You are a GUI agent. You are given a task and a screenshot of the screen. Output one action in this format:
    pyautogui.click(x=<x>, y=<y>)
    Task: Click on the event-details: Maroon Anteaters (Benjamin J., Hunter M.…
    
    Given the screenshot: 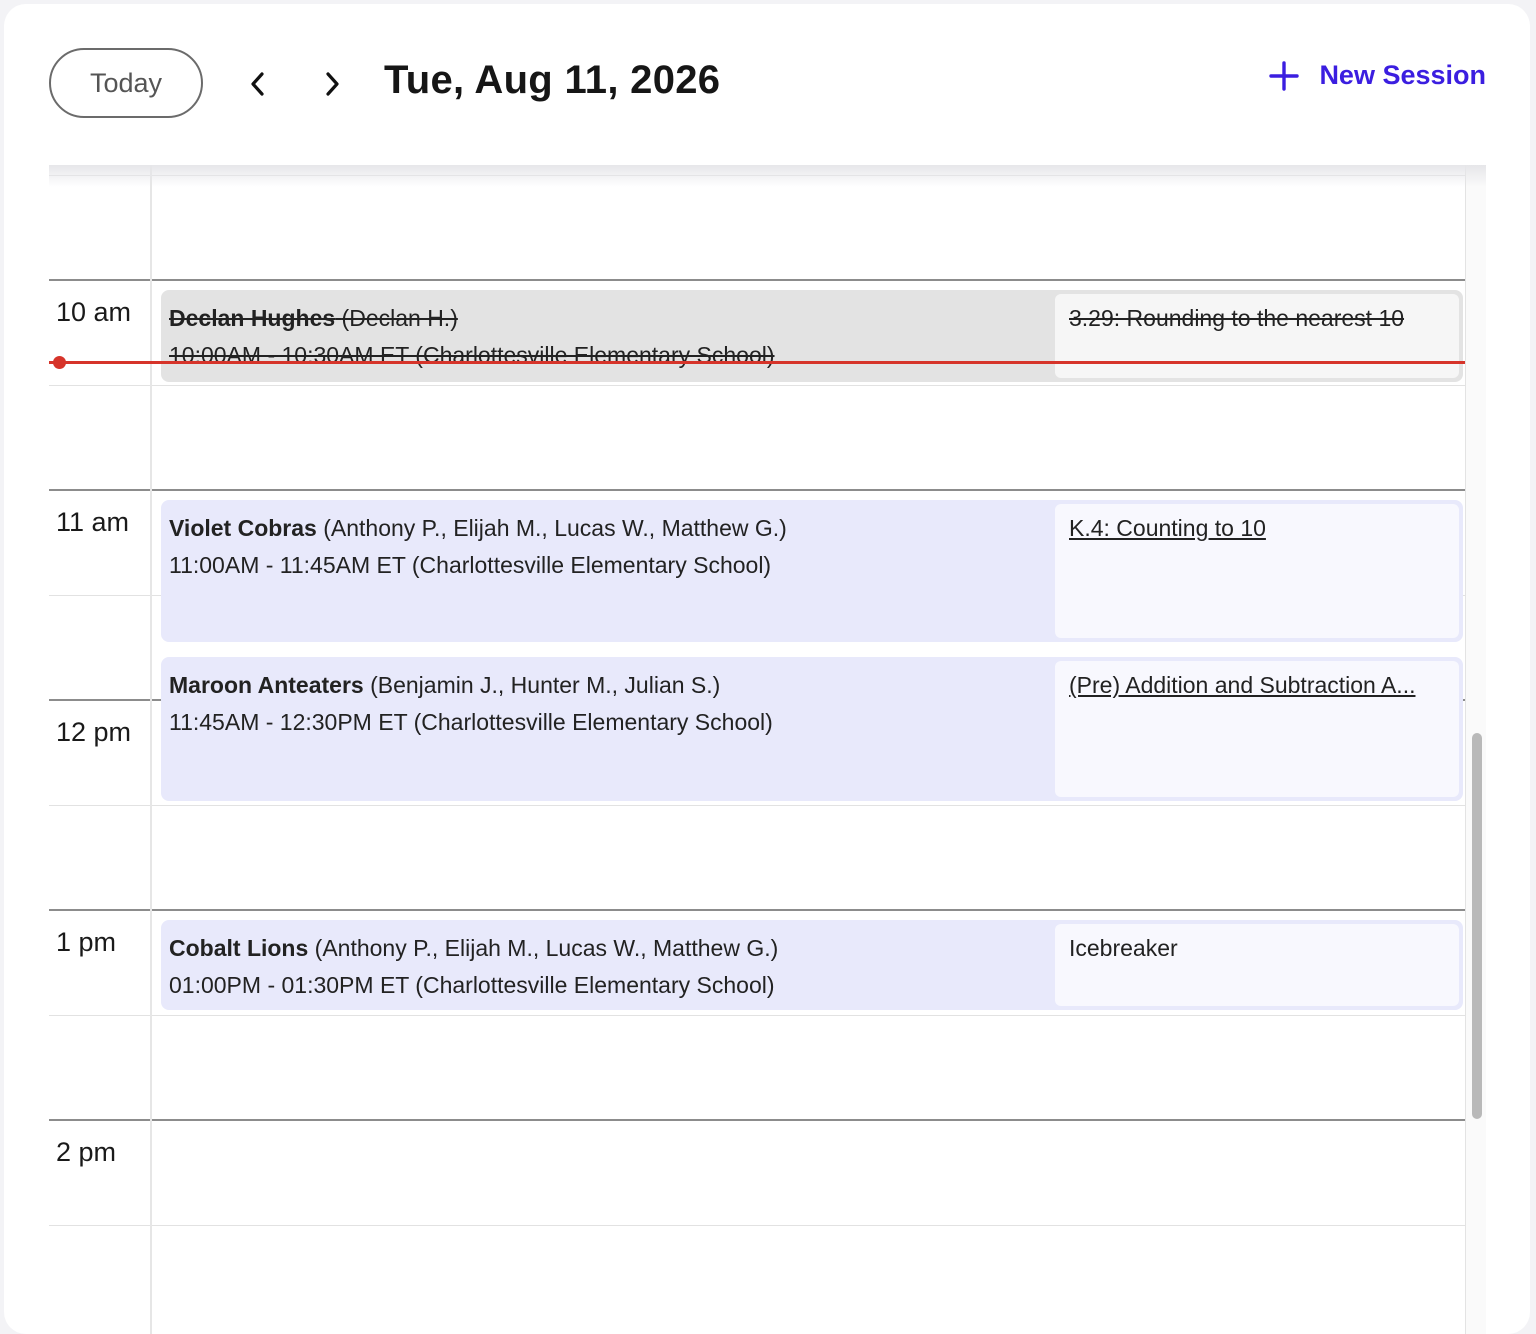 What is the action you would take?
    pyautogui.click(x=471, y=704)
    